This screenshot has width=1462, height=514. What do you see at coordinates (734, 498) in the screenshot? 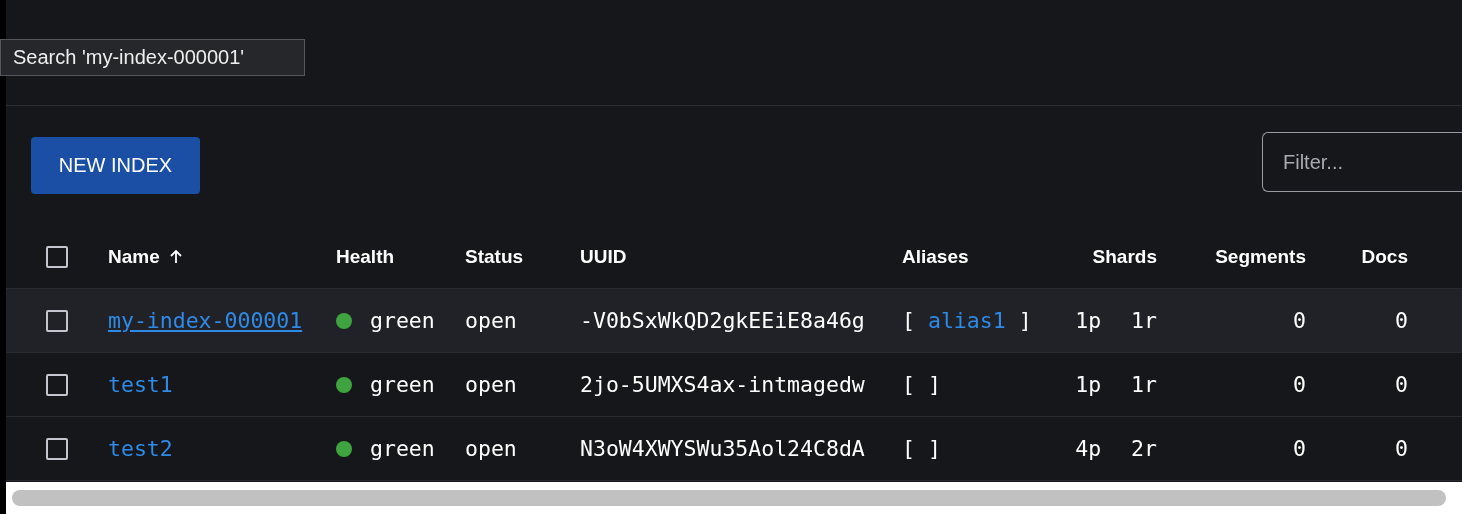
I see `horizontal-scrollbar` at bounding box center [734, 498].